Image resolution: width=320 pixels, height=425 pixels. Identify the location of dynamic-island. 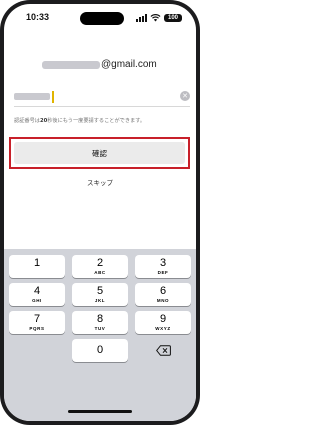
(102, 18).